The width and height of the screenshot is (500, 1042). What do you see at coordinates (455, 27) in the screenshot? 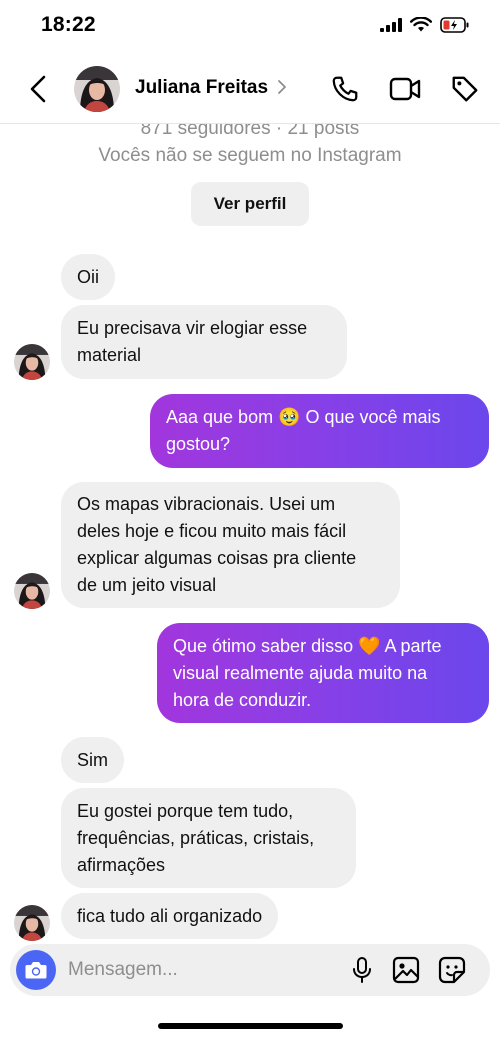
I see `battery-icon` at bounding box center [455, 27].